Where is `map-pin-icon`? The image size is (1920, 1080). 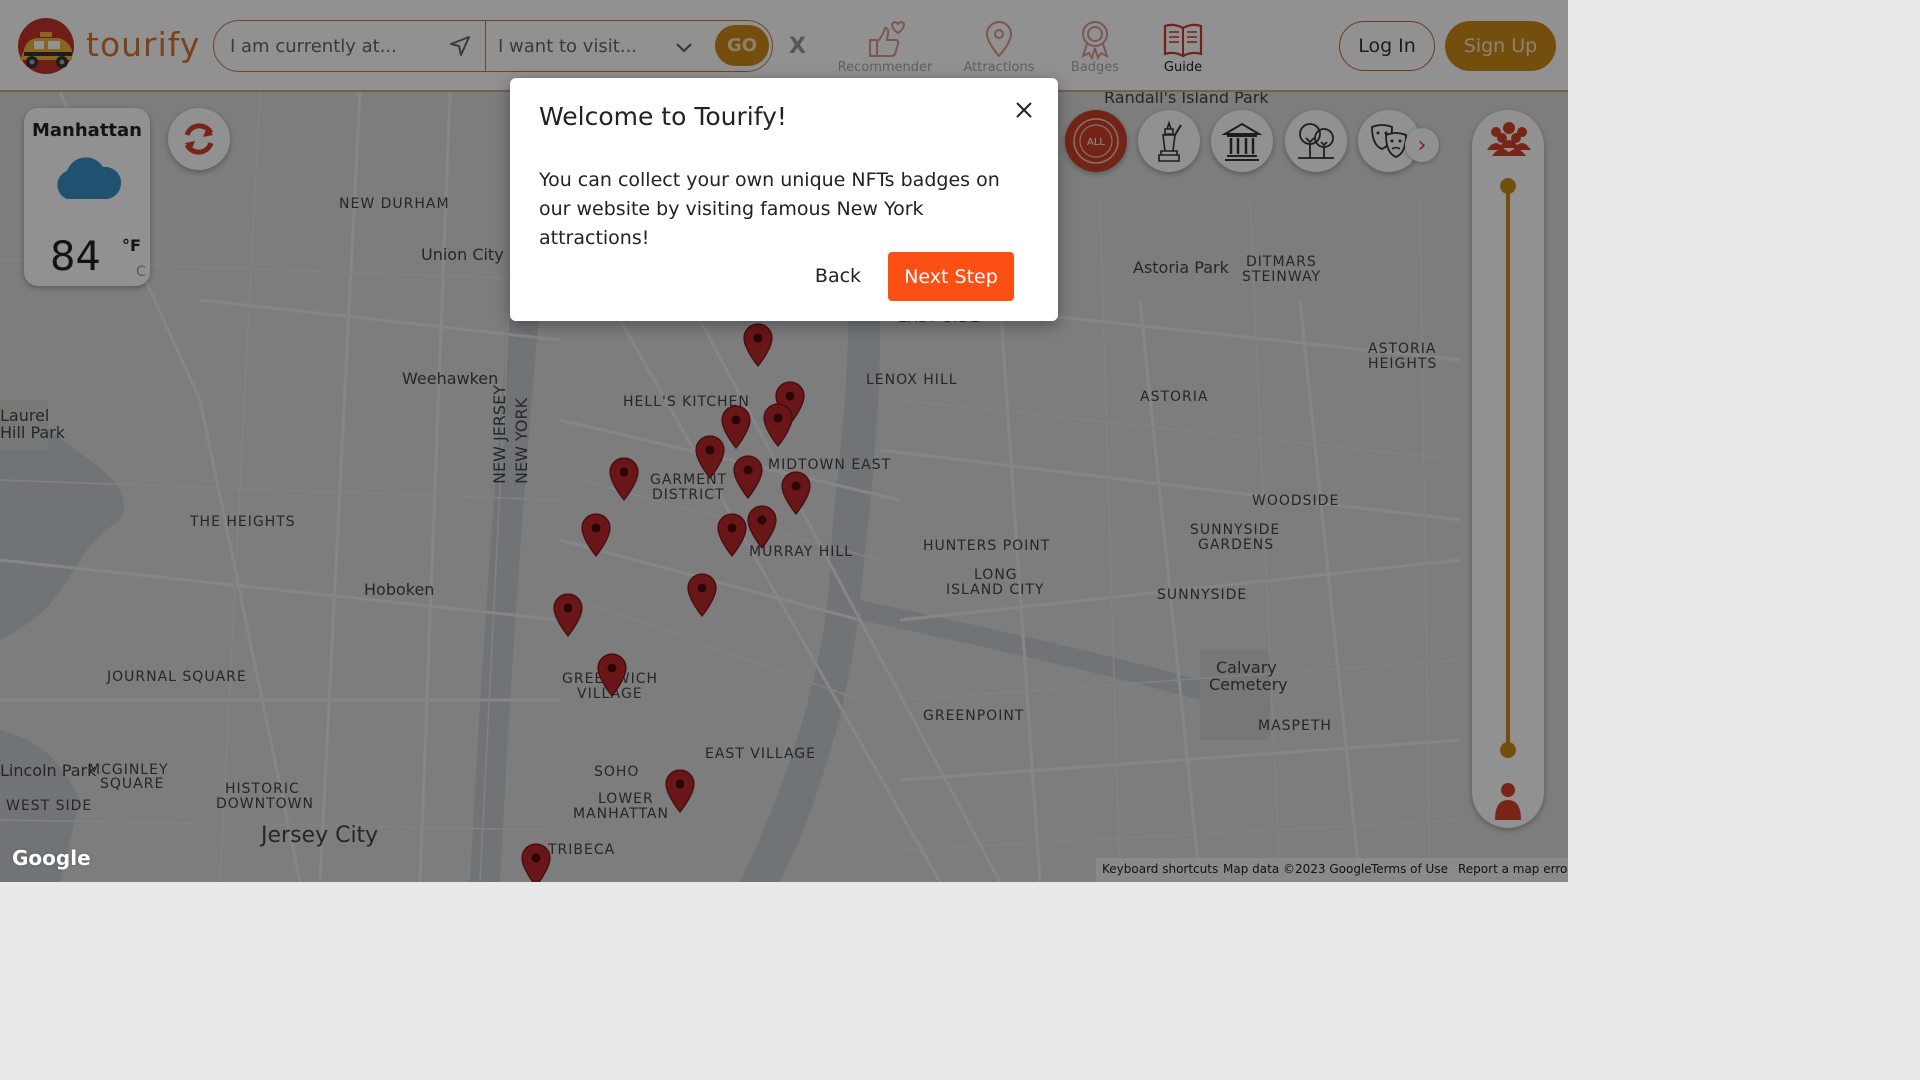 map-pin-icon is located at coordinates (999, 39).